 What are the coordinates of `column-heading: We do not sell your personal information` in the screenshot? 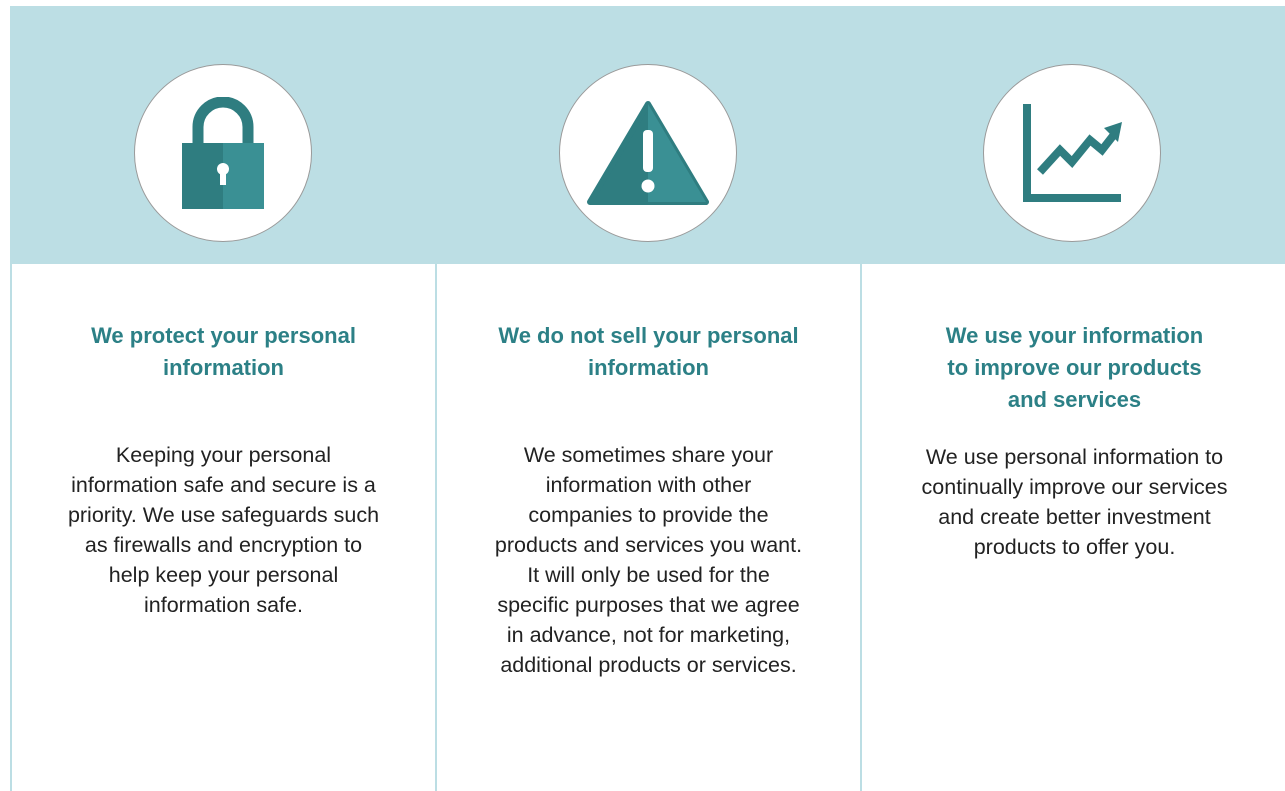 It's located at (649, 352).